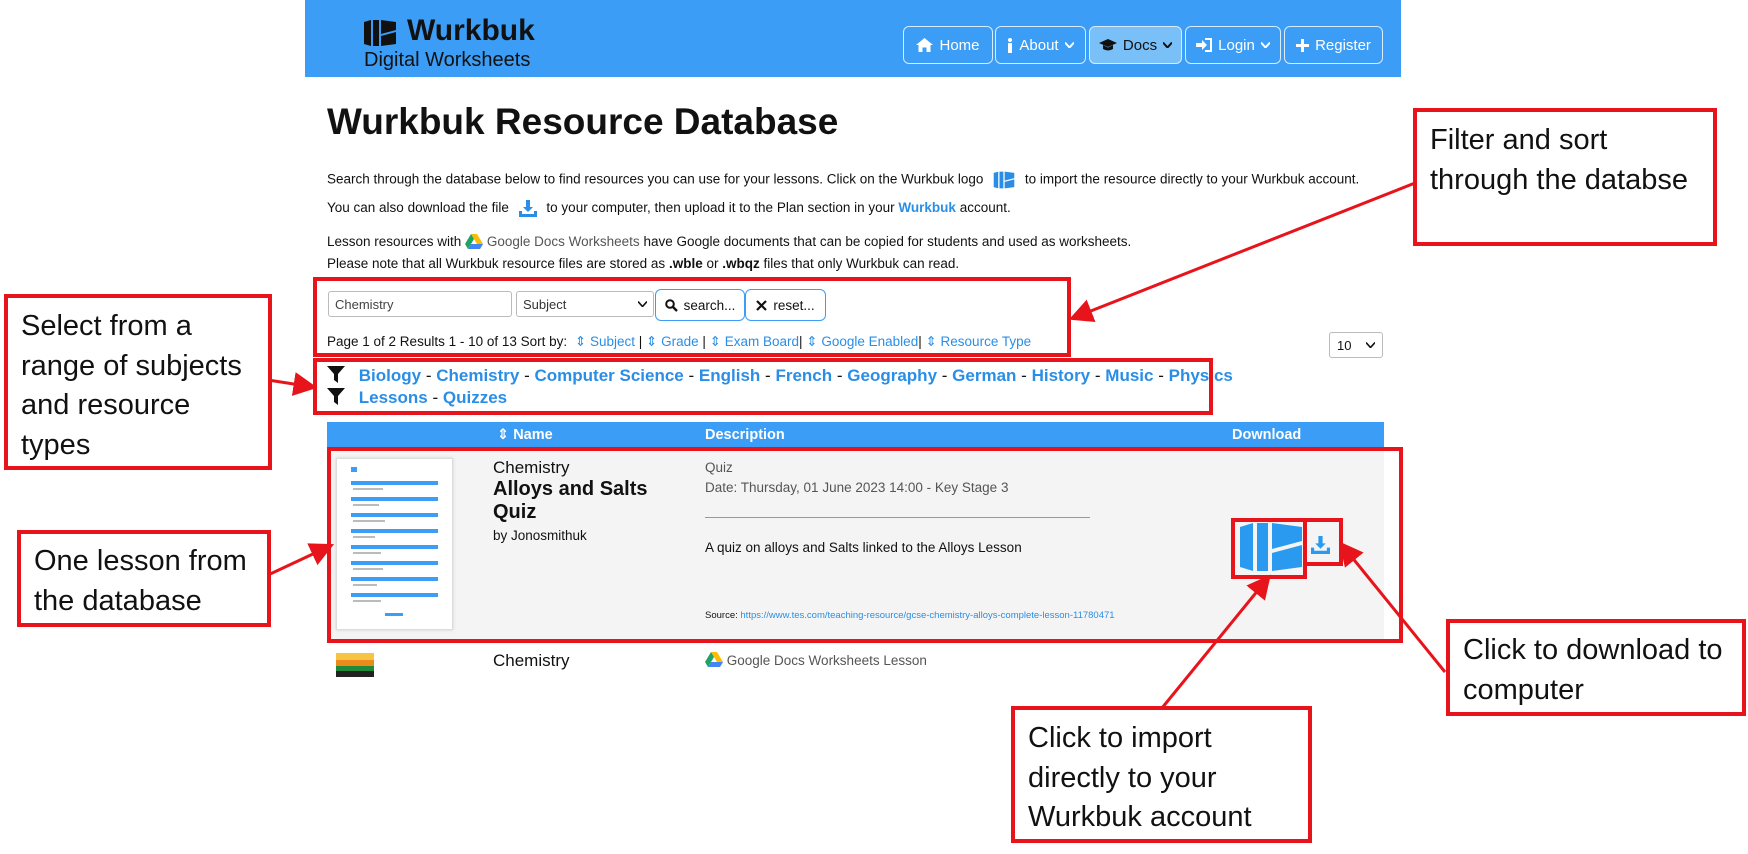  I want to click on callout-one-lesson: One lesson from the database, so click(144, 578).